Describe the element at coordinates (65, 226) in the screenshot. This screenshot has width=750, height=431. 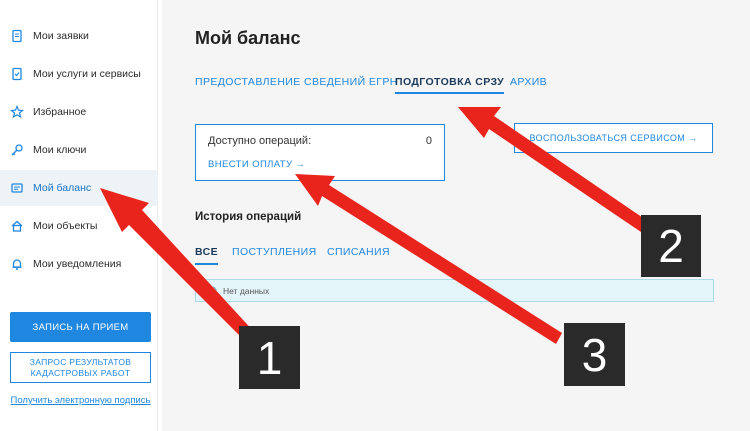
I see `sidebar-item-label: Мои объекты` at that location.